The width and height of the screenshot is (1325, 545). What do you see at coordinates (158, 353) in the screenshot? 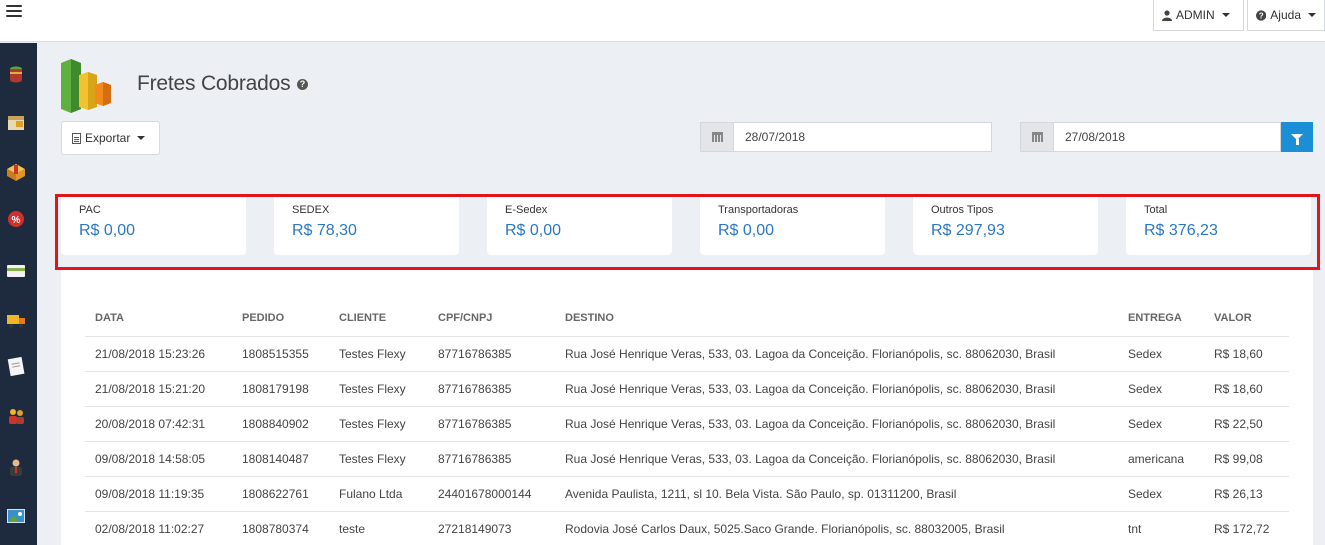
I see `cell-data: 21/08/2018 15:23:26` at bounding box center [158, 353].